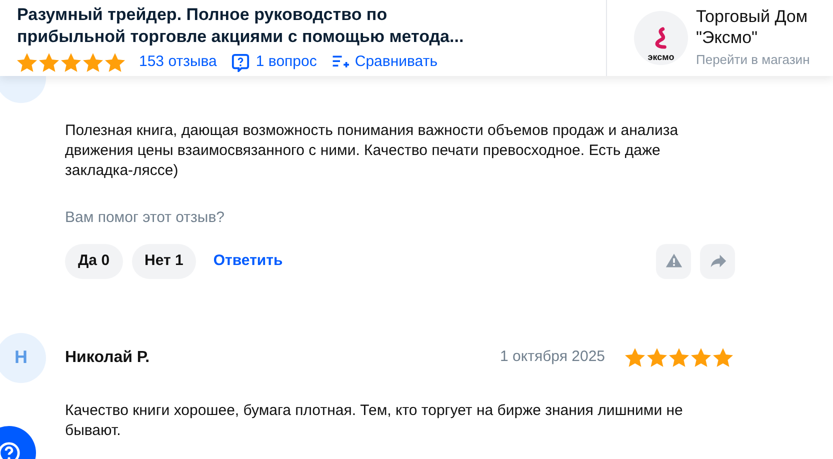 This screenshot has width=833, height=459. What do you see at coordinates (248, 261) in the screenshot?
I see `reply-link: Ответить` at bounding box center [248, 261].